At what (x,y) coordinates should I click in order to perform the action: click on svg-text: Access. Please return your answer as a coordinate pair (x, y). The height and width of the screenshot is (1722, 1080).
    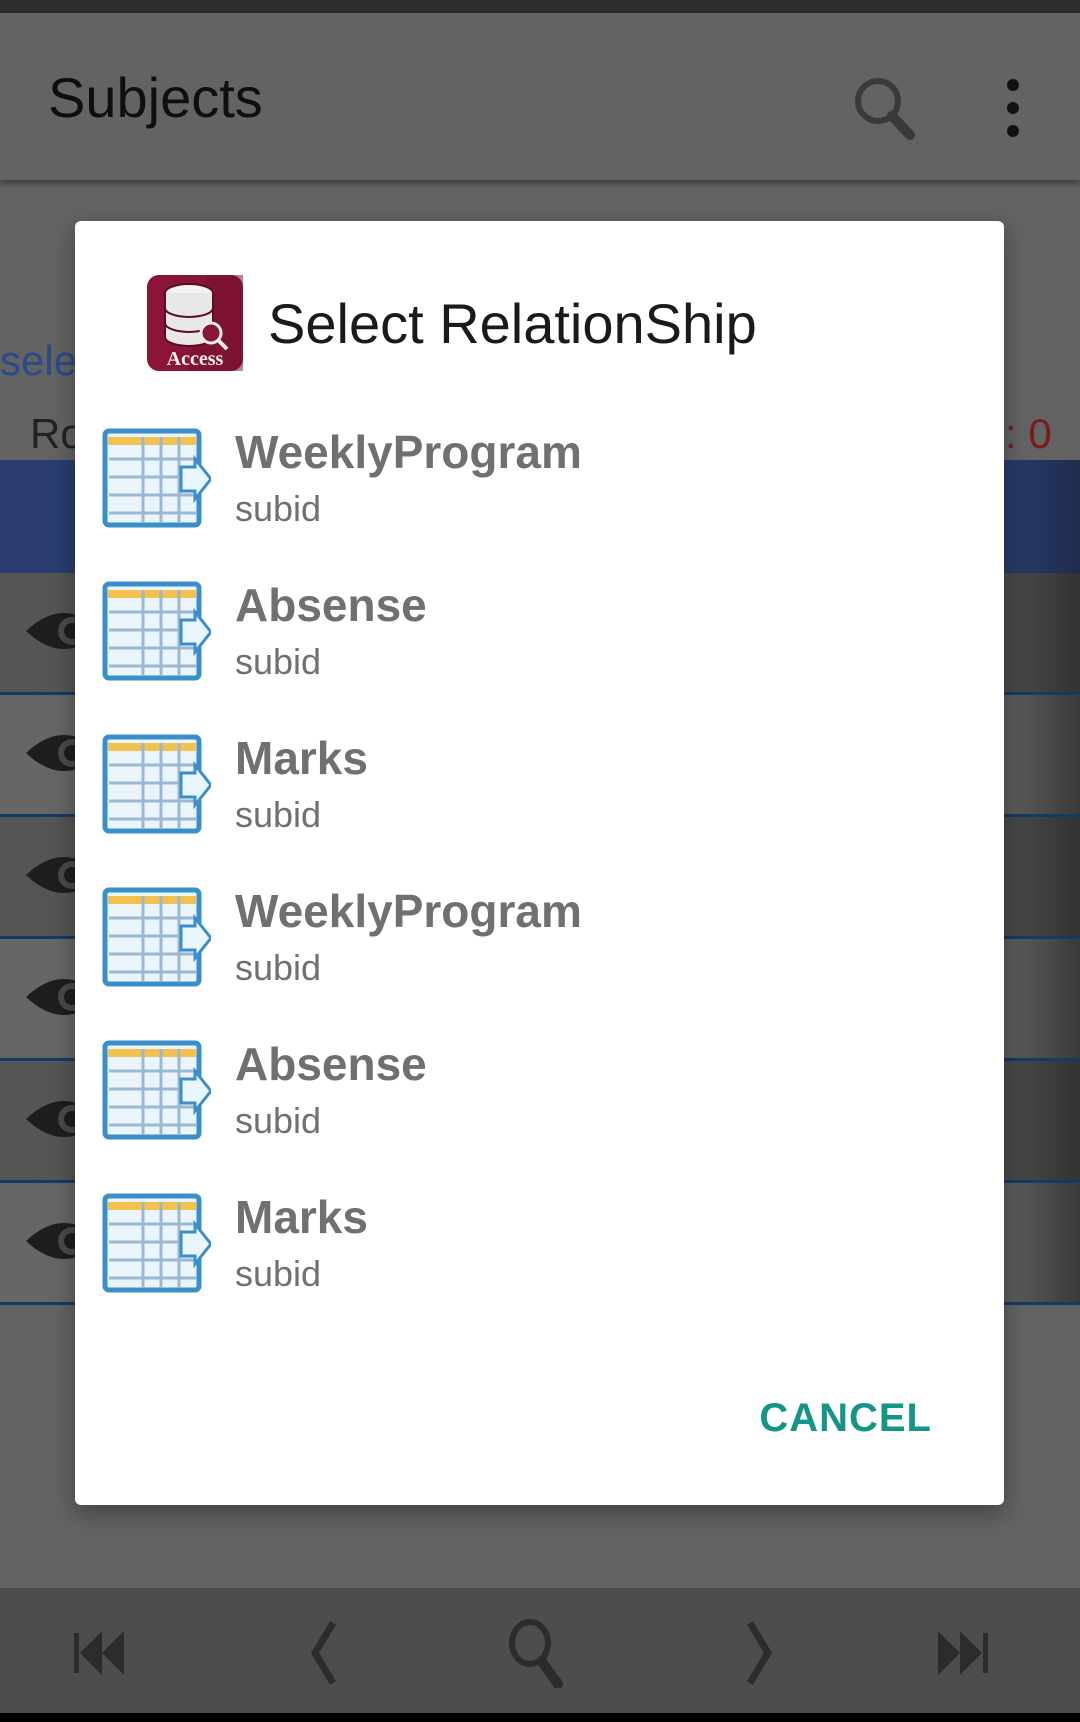
    Looking at the image, I should click on (195, 359).